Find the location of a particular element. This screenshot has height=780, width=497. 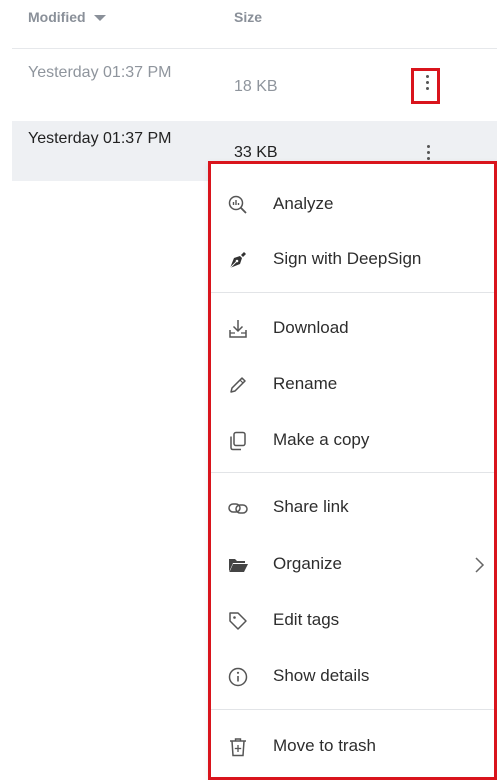

menu-item-copy: Make a copy is located at coordinates (352, 440).